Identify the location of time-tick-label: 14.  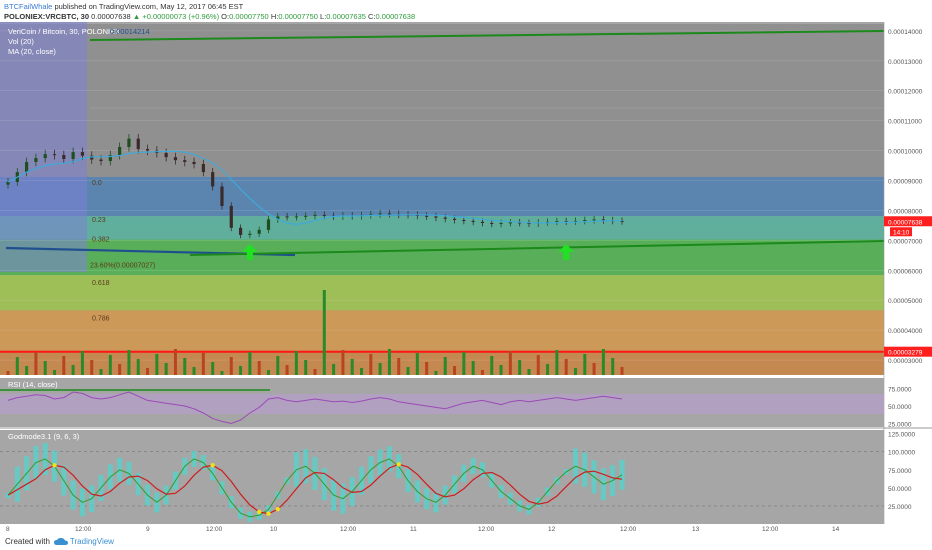
(836, 529).